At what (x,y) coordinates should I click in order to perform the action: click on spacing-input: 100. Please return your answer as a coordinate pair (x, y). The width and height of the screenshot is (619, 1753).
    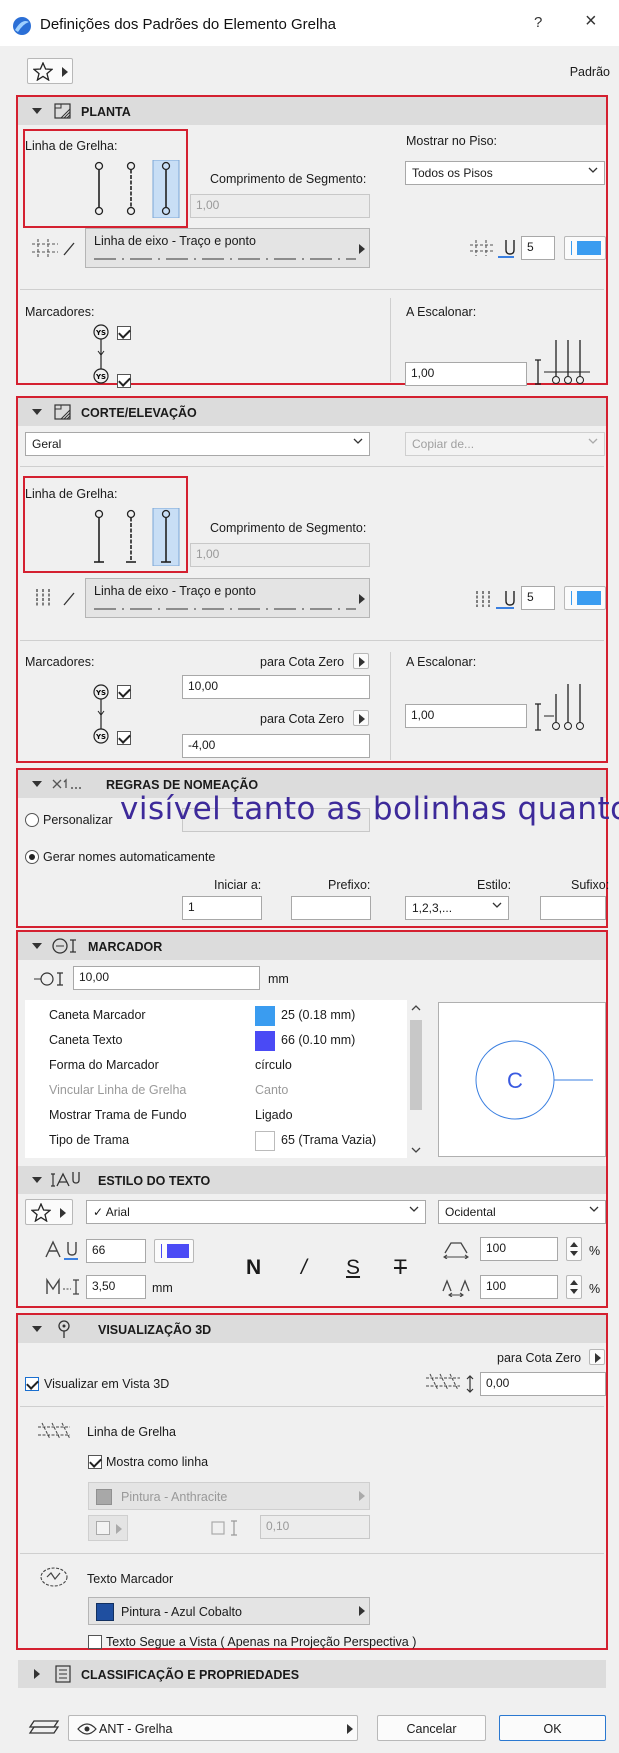
    Looking at the image, I should click on (519, 1287).